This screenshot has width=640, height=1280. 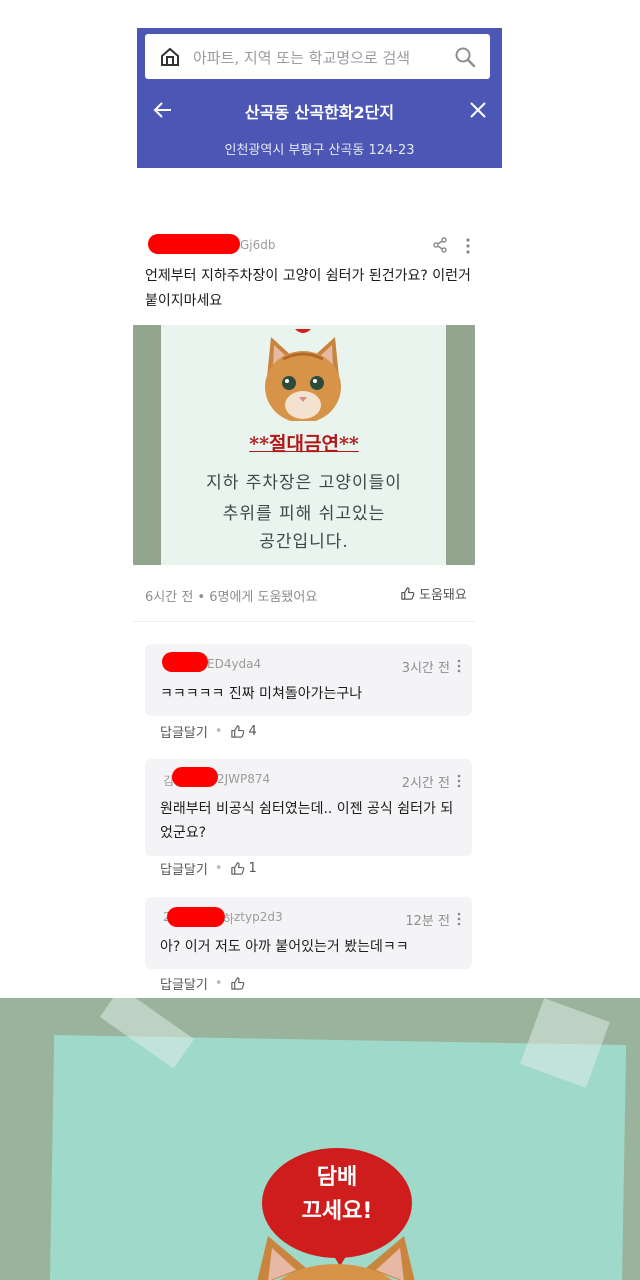 What do you see at coordinates (440, 245) in the screenshot?
I see `share-icon` at bounding box center [440, 245].